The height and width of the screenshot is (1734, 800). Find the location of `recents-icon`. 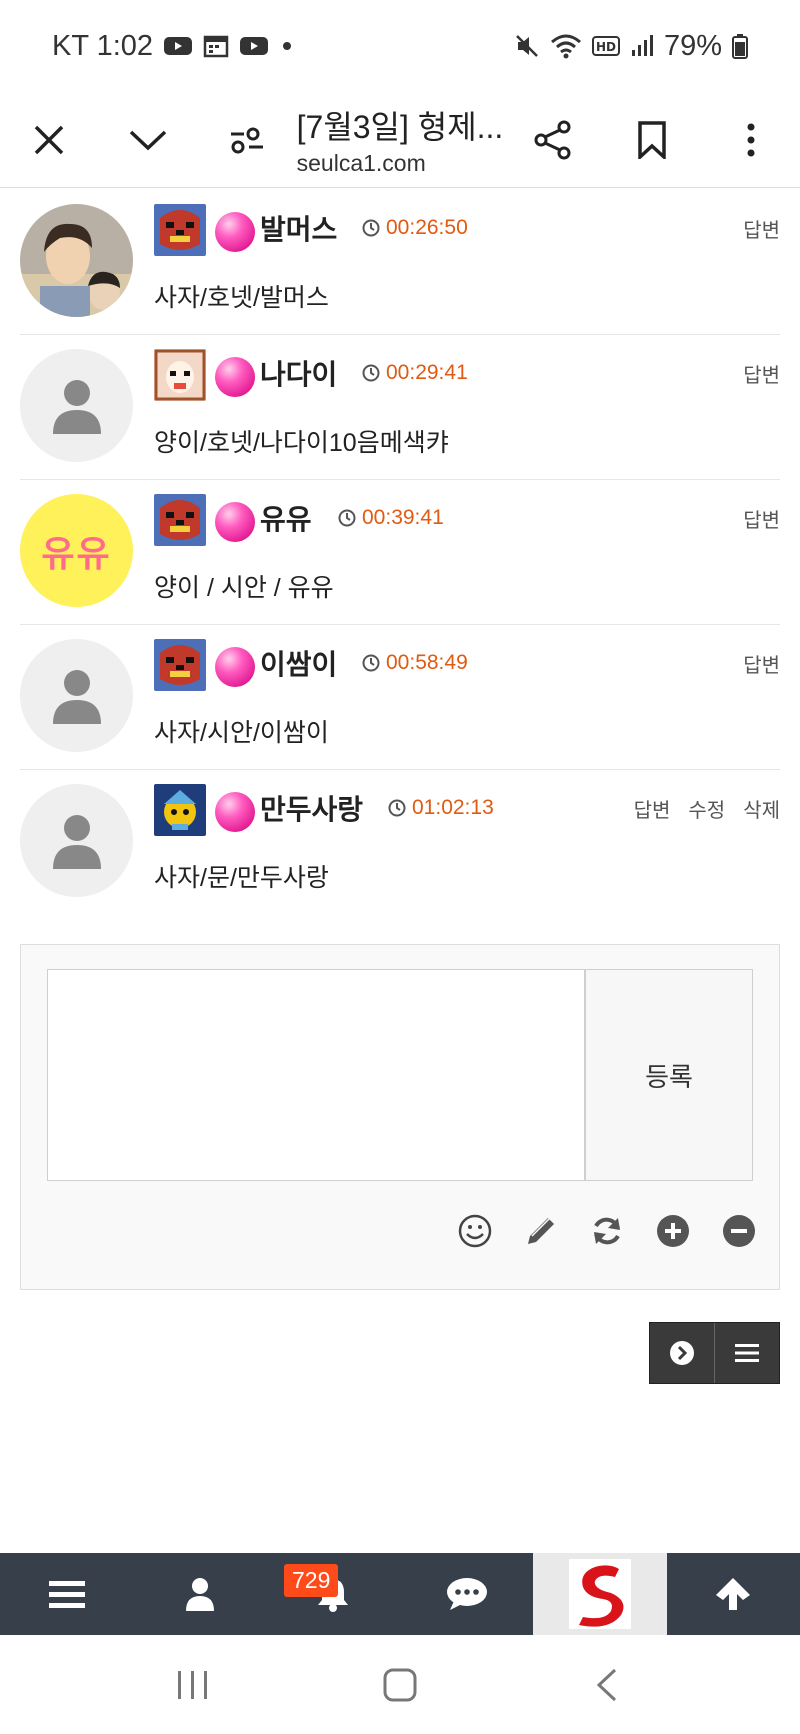

recents-icon is located at coordinates (193, 1684).